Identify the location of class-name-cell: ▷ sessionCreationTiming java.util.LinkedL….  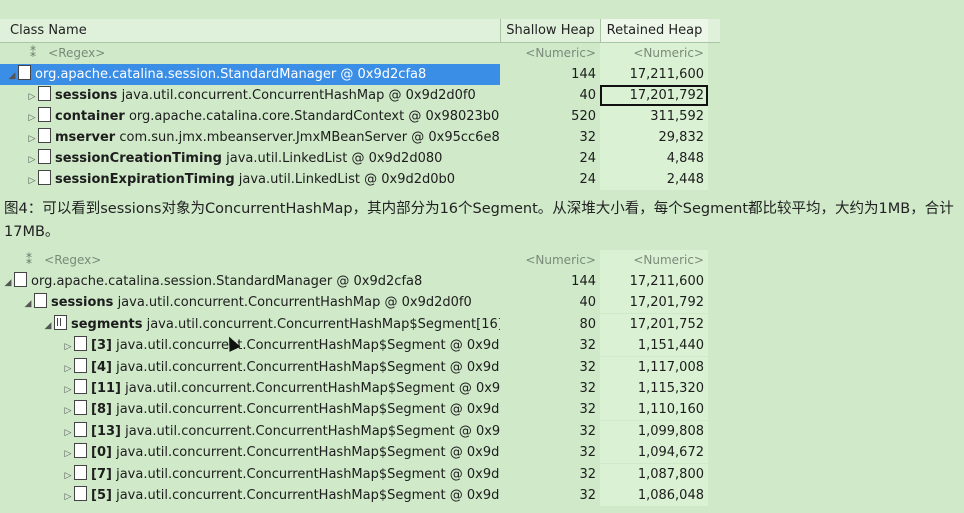
(250, 158).